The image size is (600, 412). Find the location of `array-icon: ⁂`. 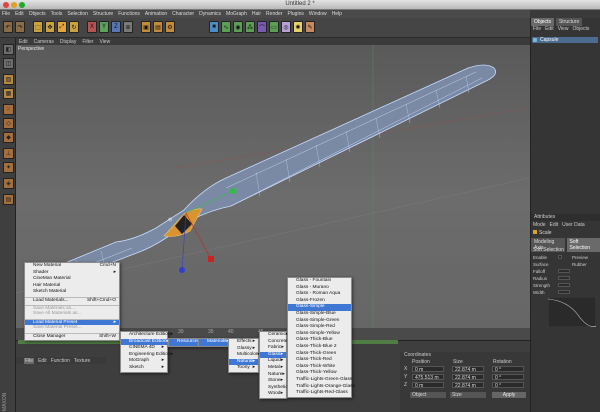

array-icon: ⁂ is located at coordinates (250, 27).